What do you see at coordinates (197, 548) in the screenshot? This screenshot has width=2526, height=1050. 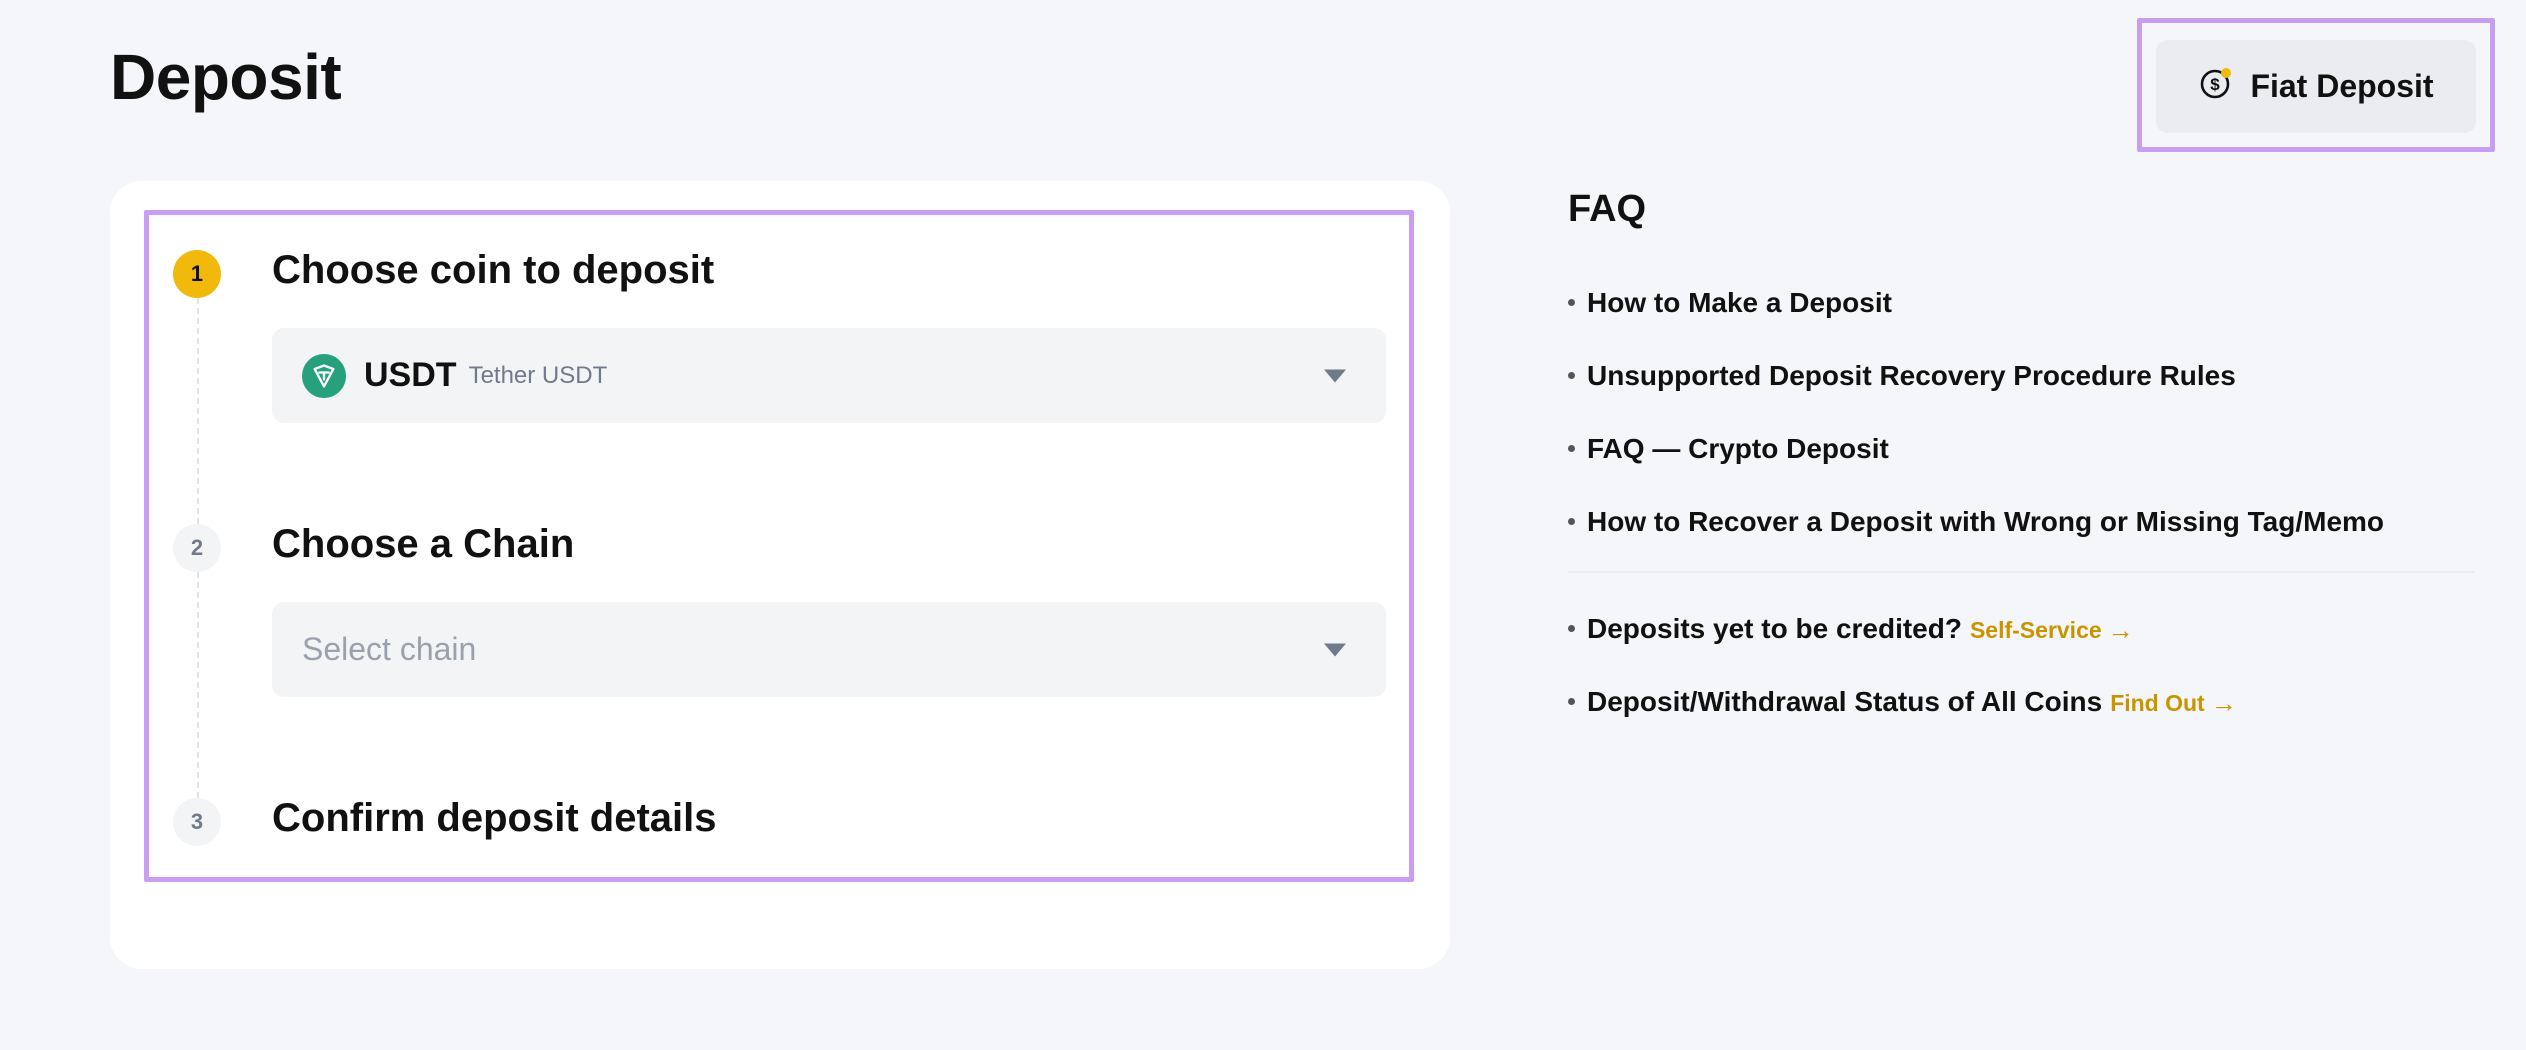 I see `step-2-indicator: 2` at bounding box center [197, 548].